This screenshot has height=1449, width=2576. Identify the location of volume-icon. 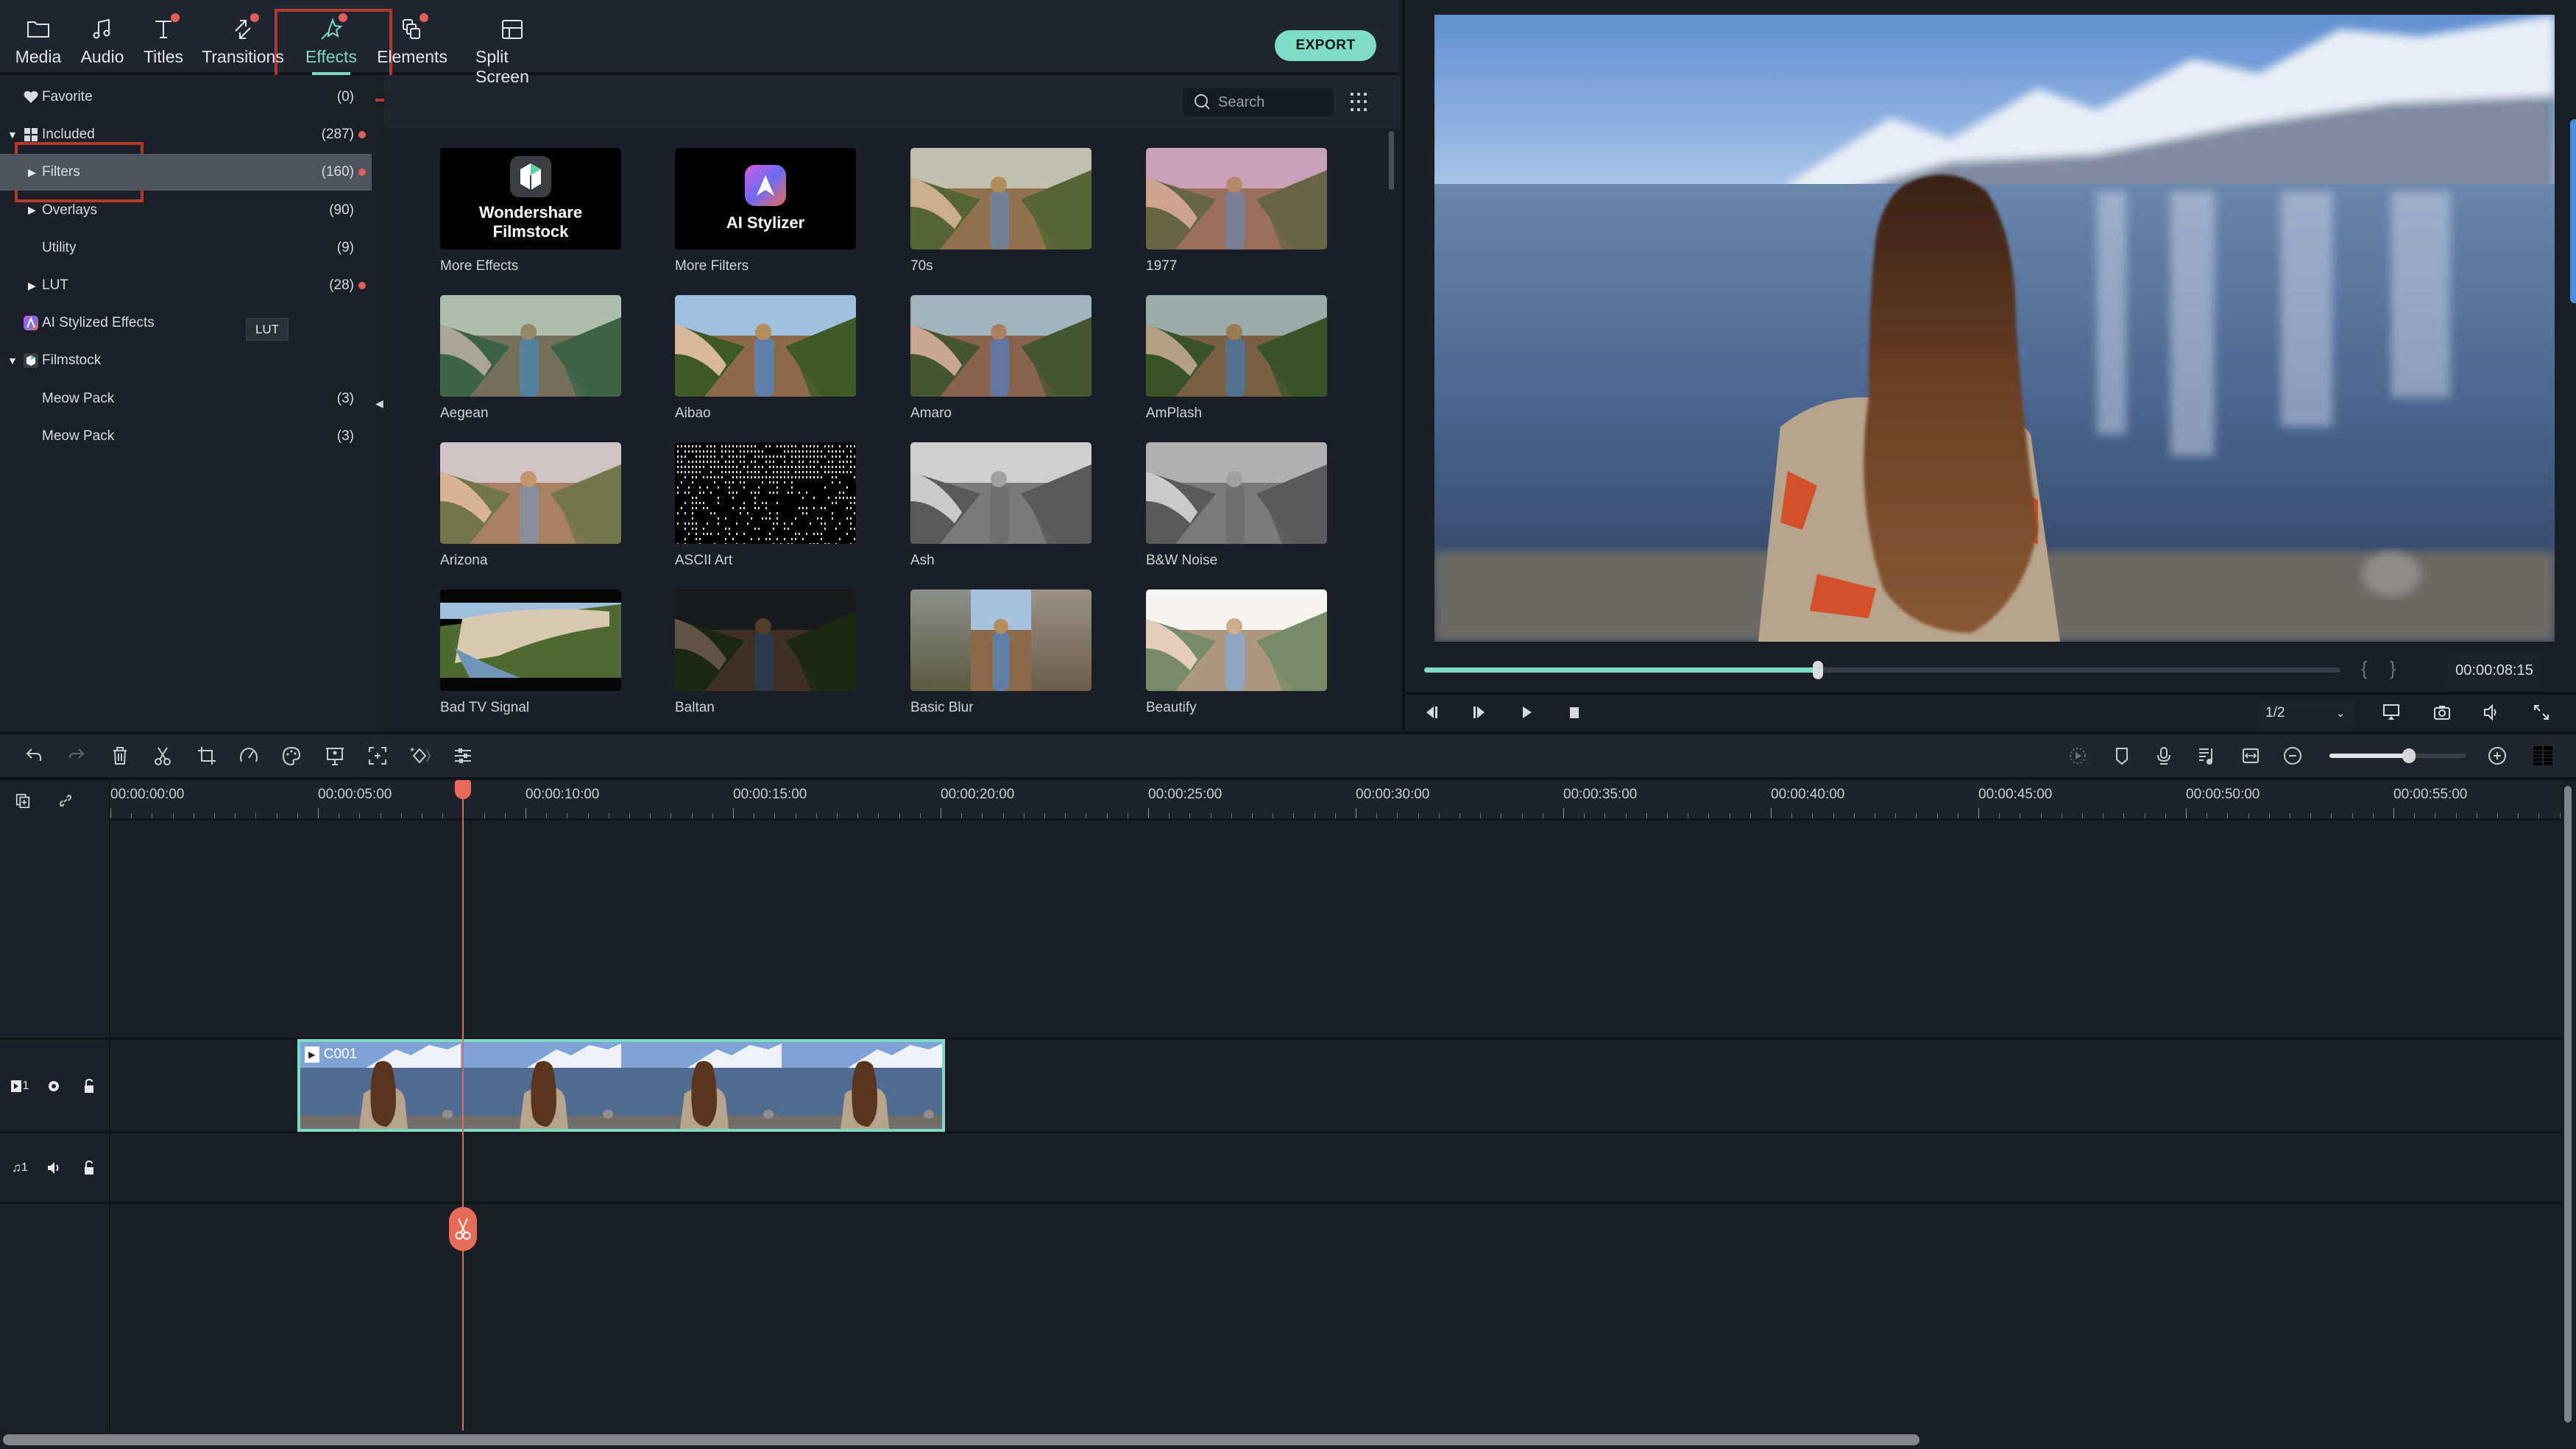
(2491, 712).